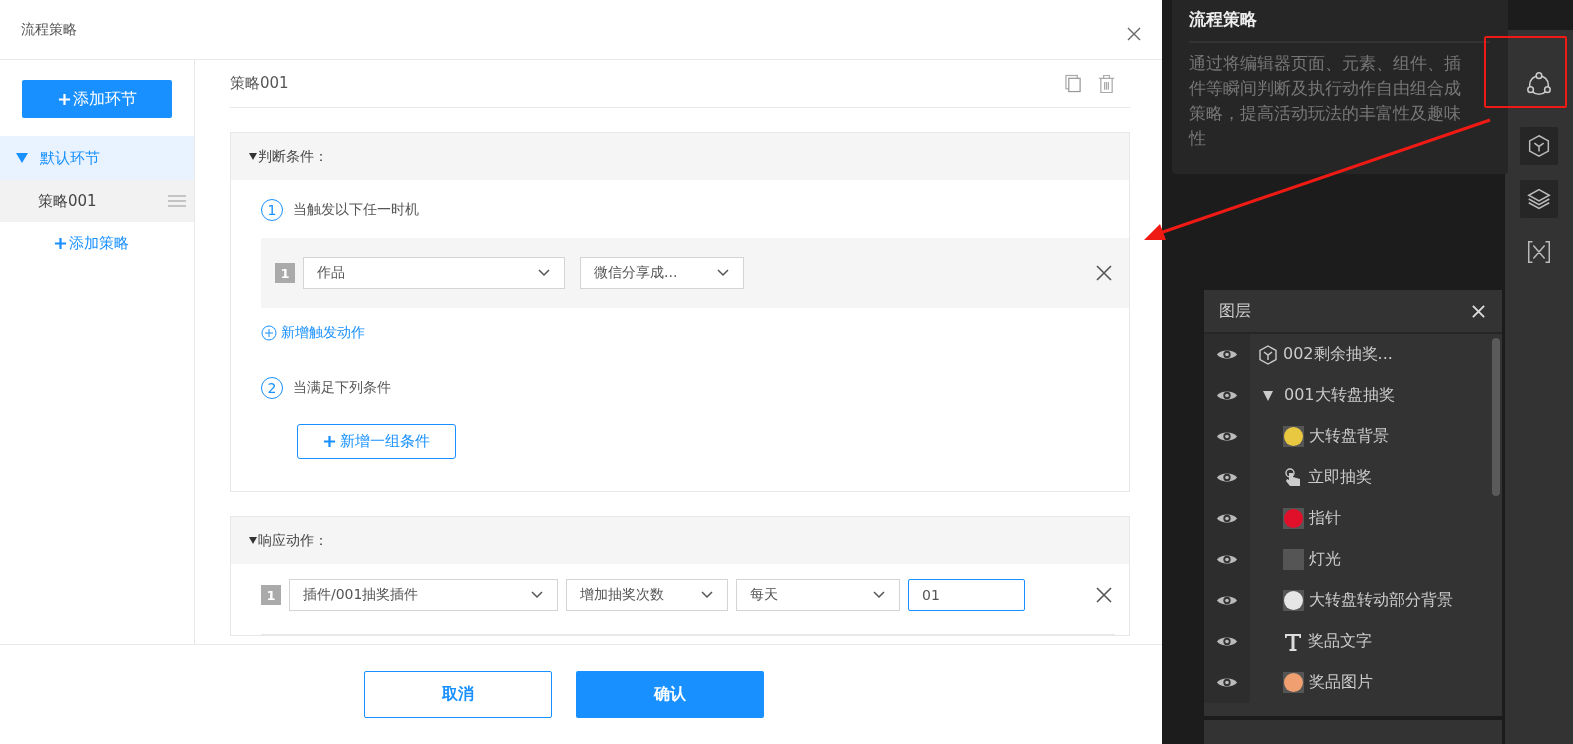  I want to click on layer-item: 大转盘转动部分背景, so click(1376, 600).